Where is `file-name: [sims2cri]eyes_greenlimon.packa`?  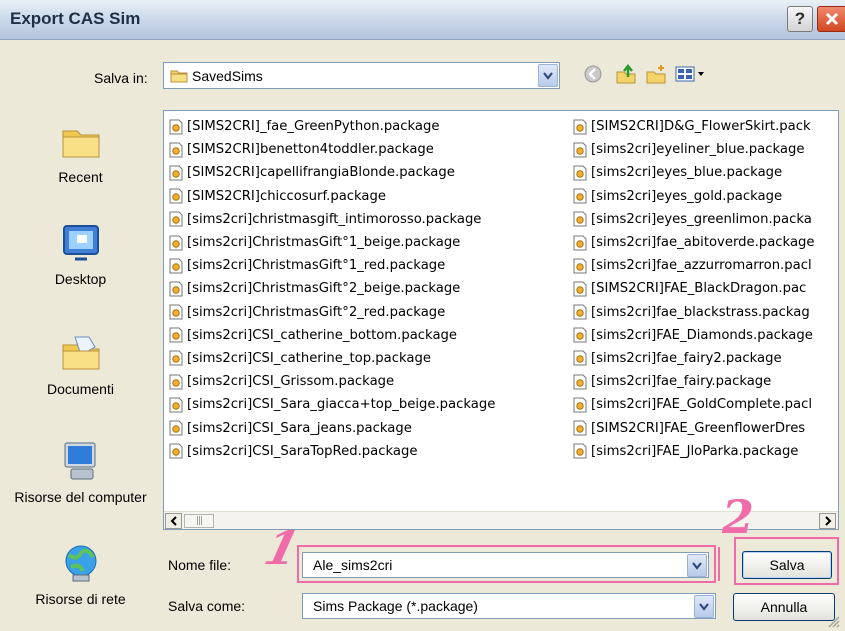
file-name: [sims2cri]eyes_greenlimon.packa is located at coordinates (701, 219).